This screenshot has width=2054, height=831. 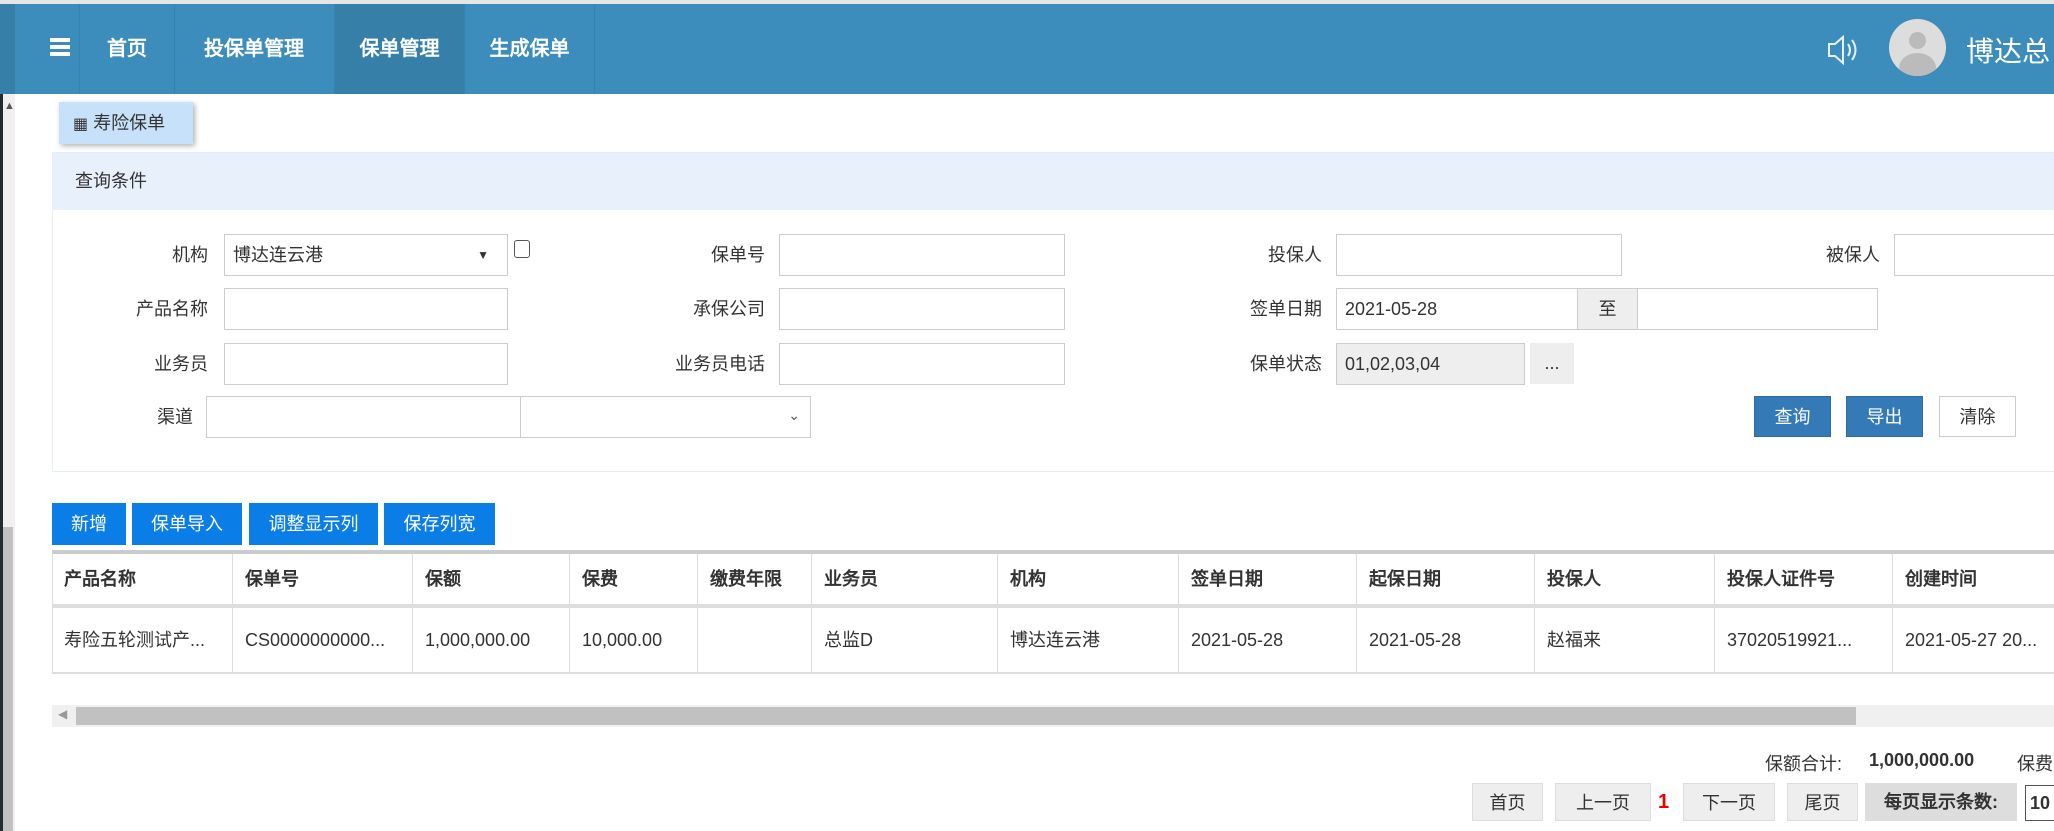 What do you see at coordinates (1088, 640) in the screenshot?
I see `table-cell: 博达连云港` at bounding box center [1088, 640].